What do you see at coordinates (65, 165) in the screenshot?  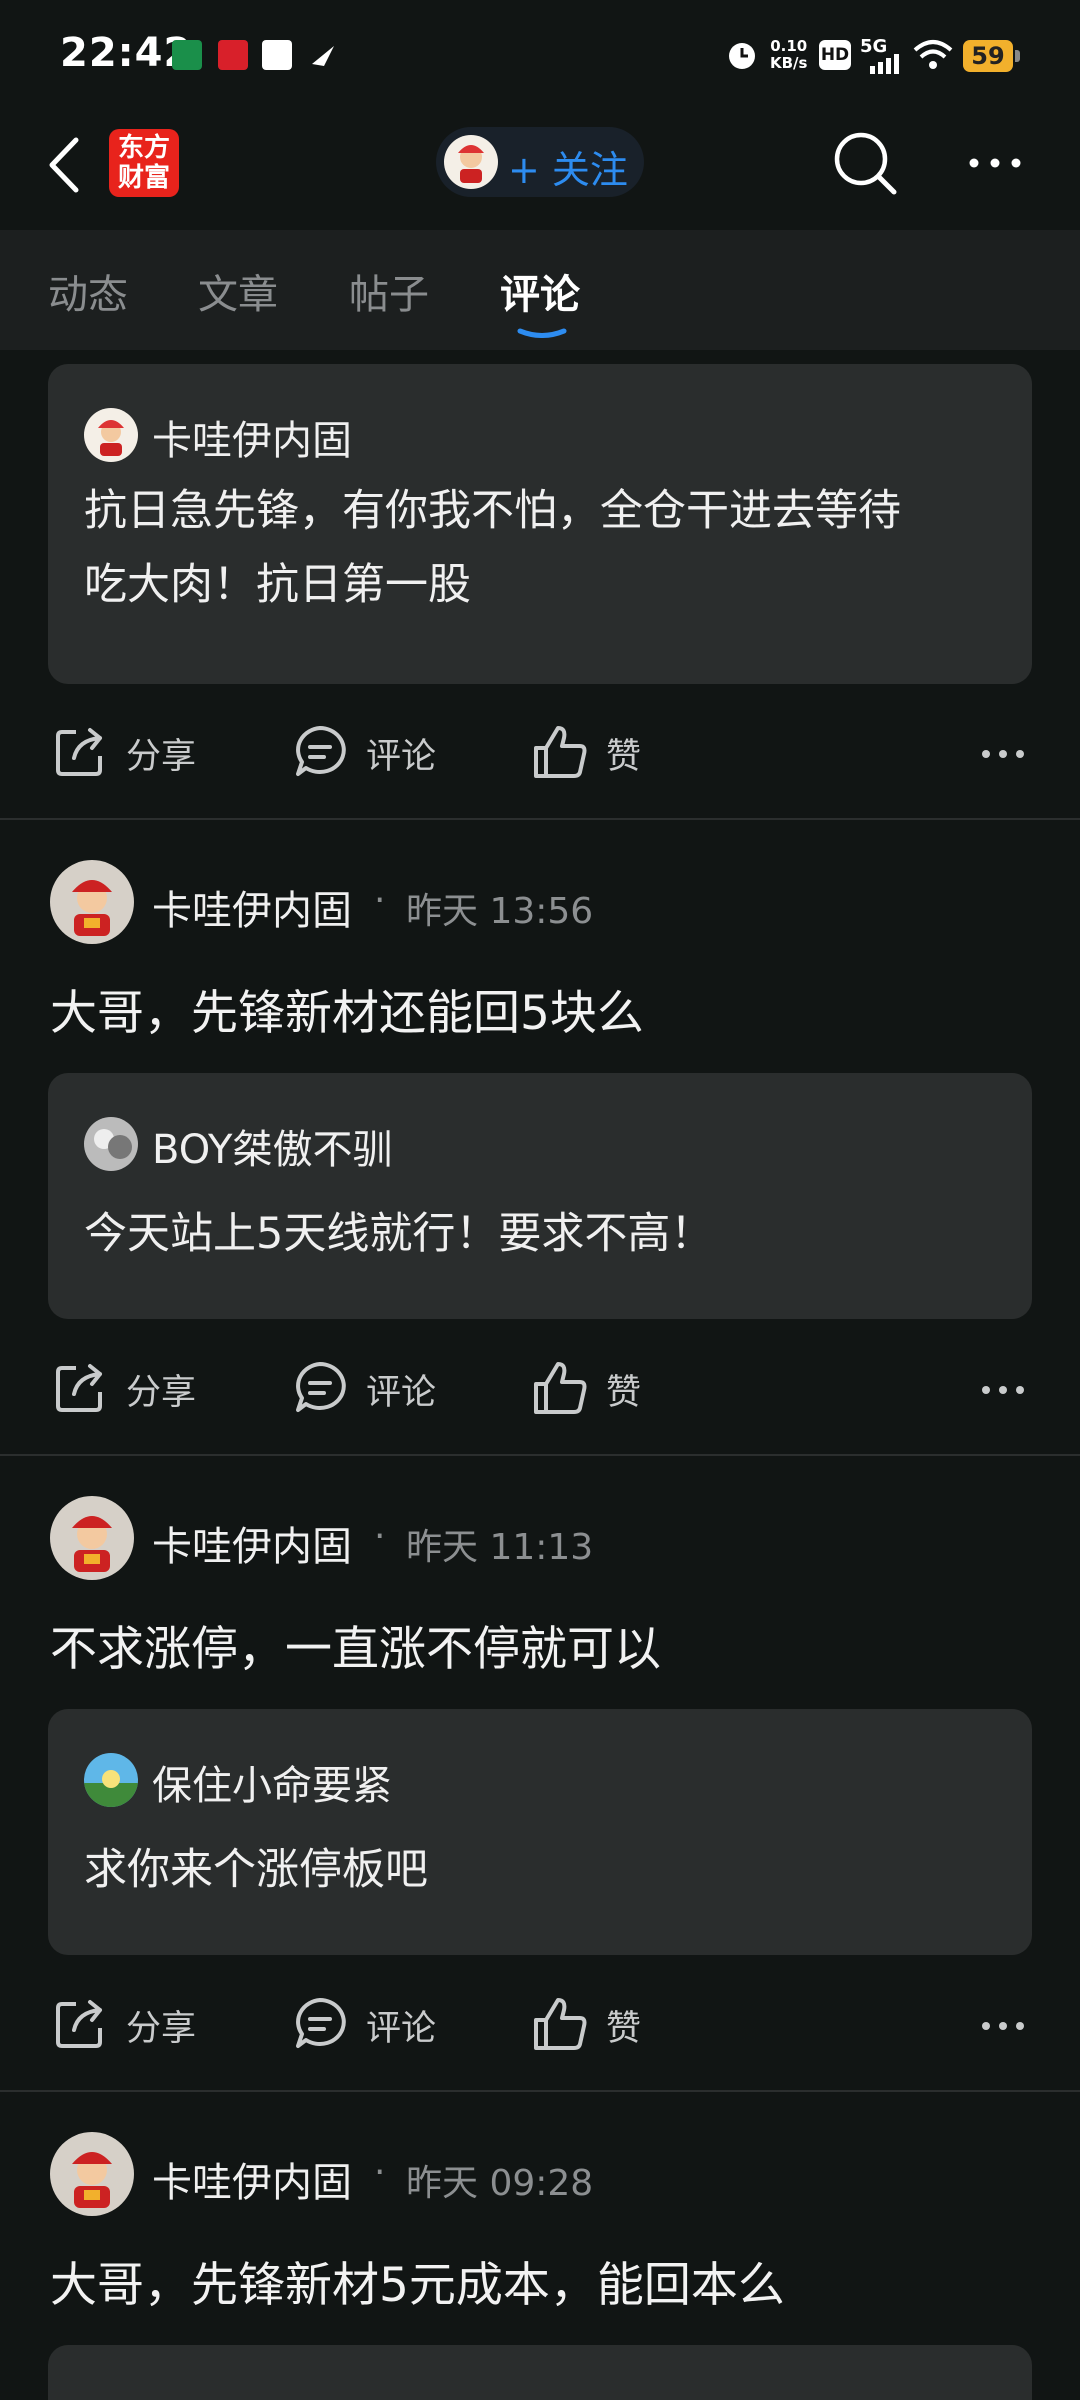 I see `back-arrow-icon` at bounding box center [65, 165].